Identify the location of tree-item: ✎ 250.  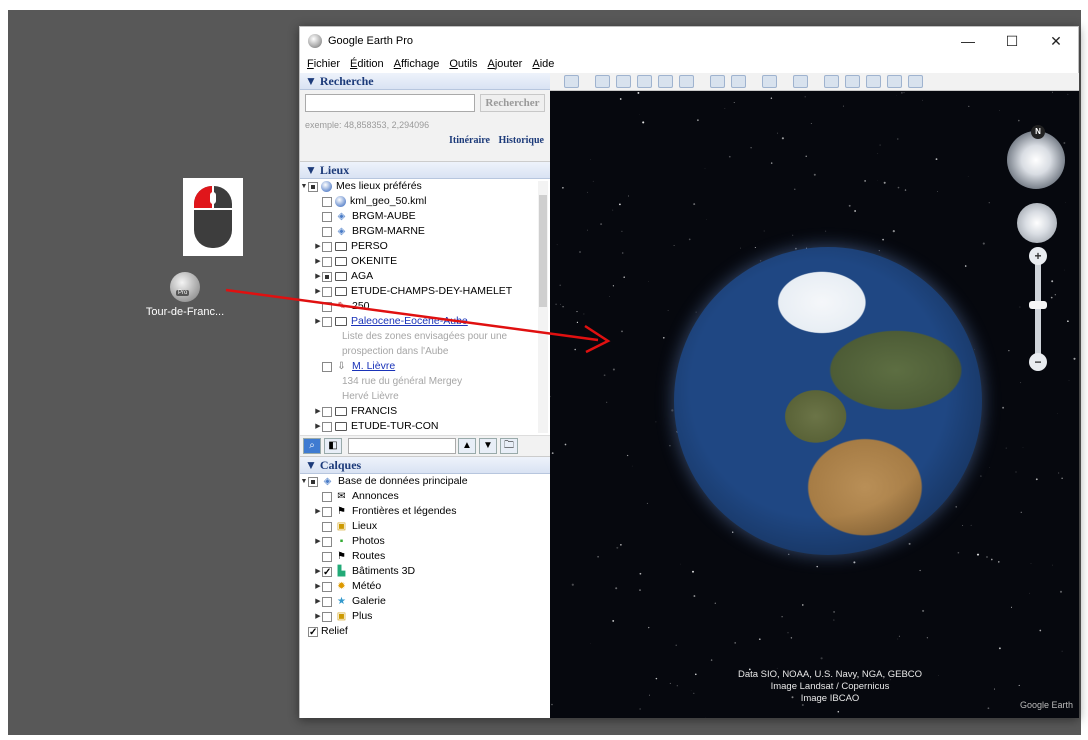
(425, 306).